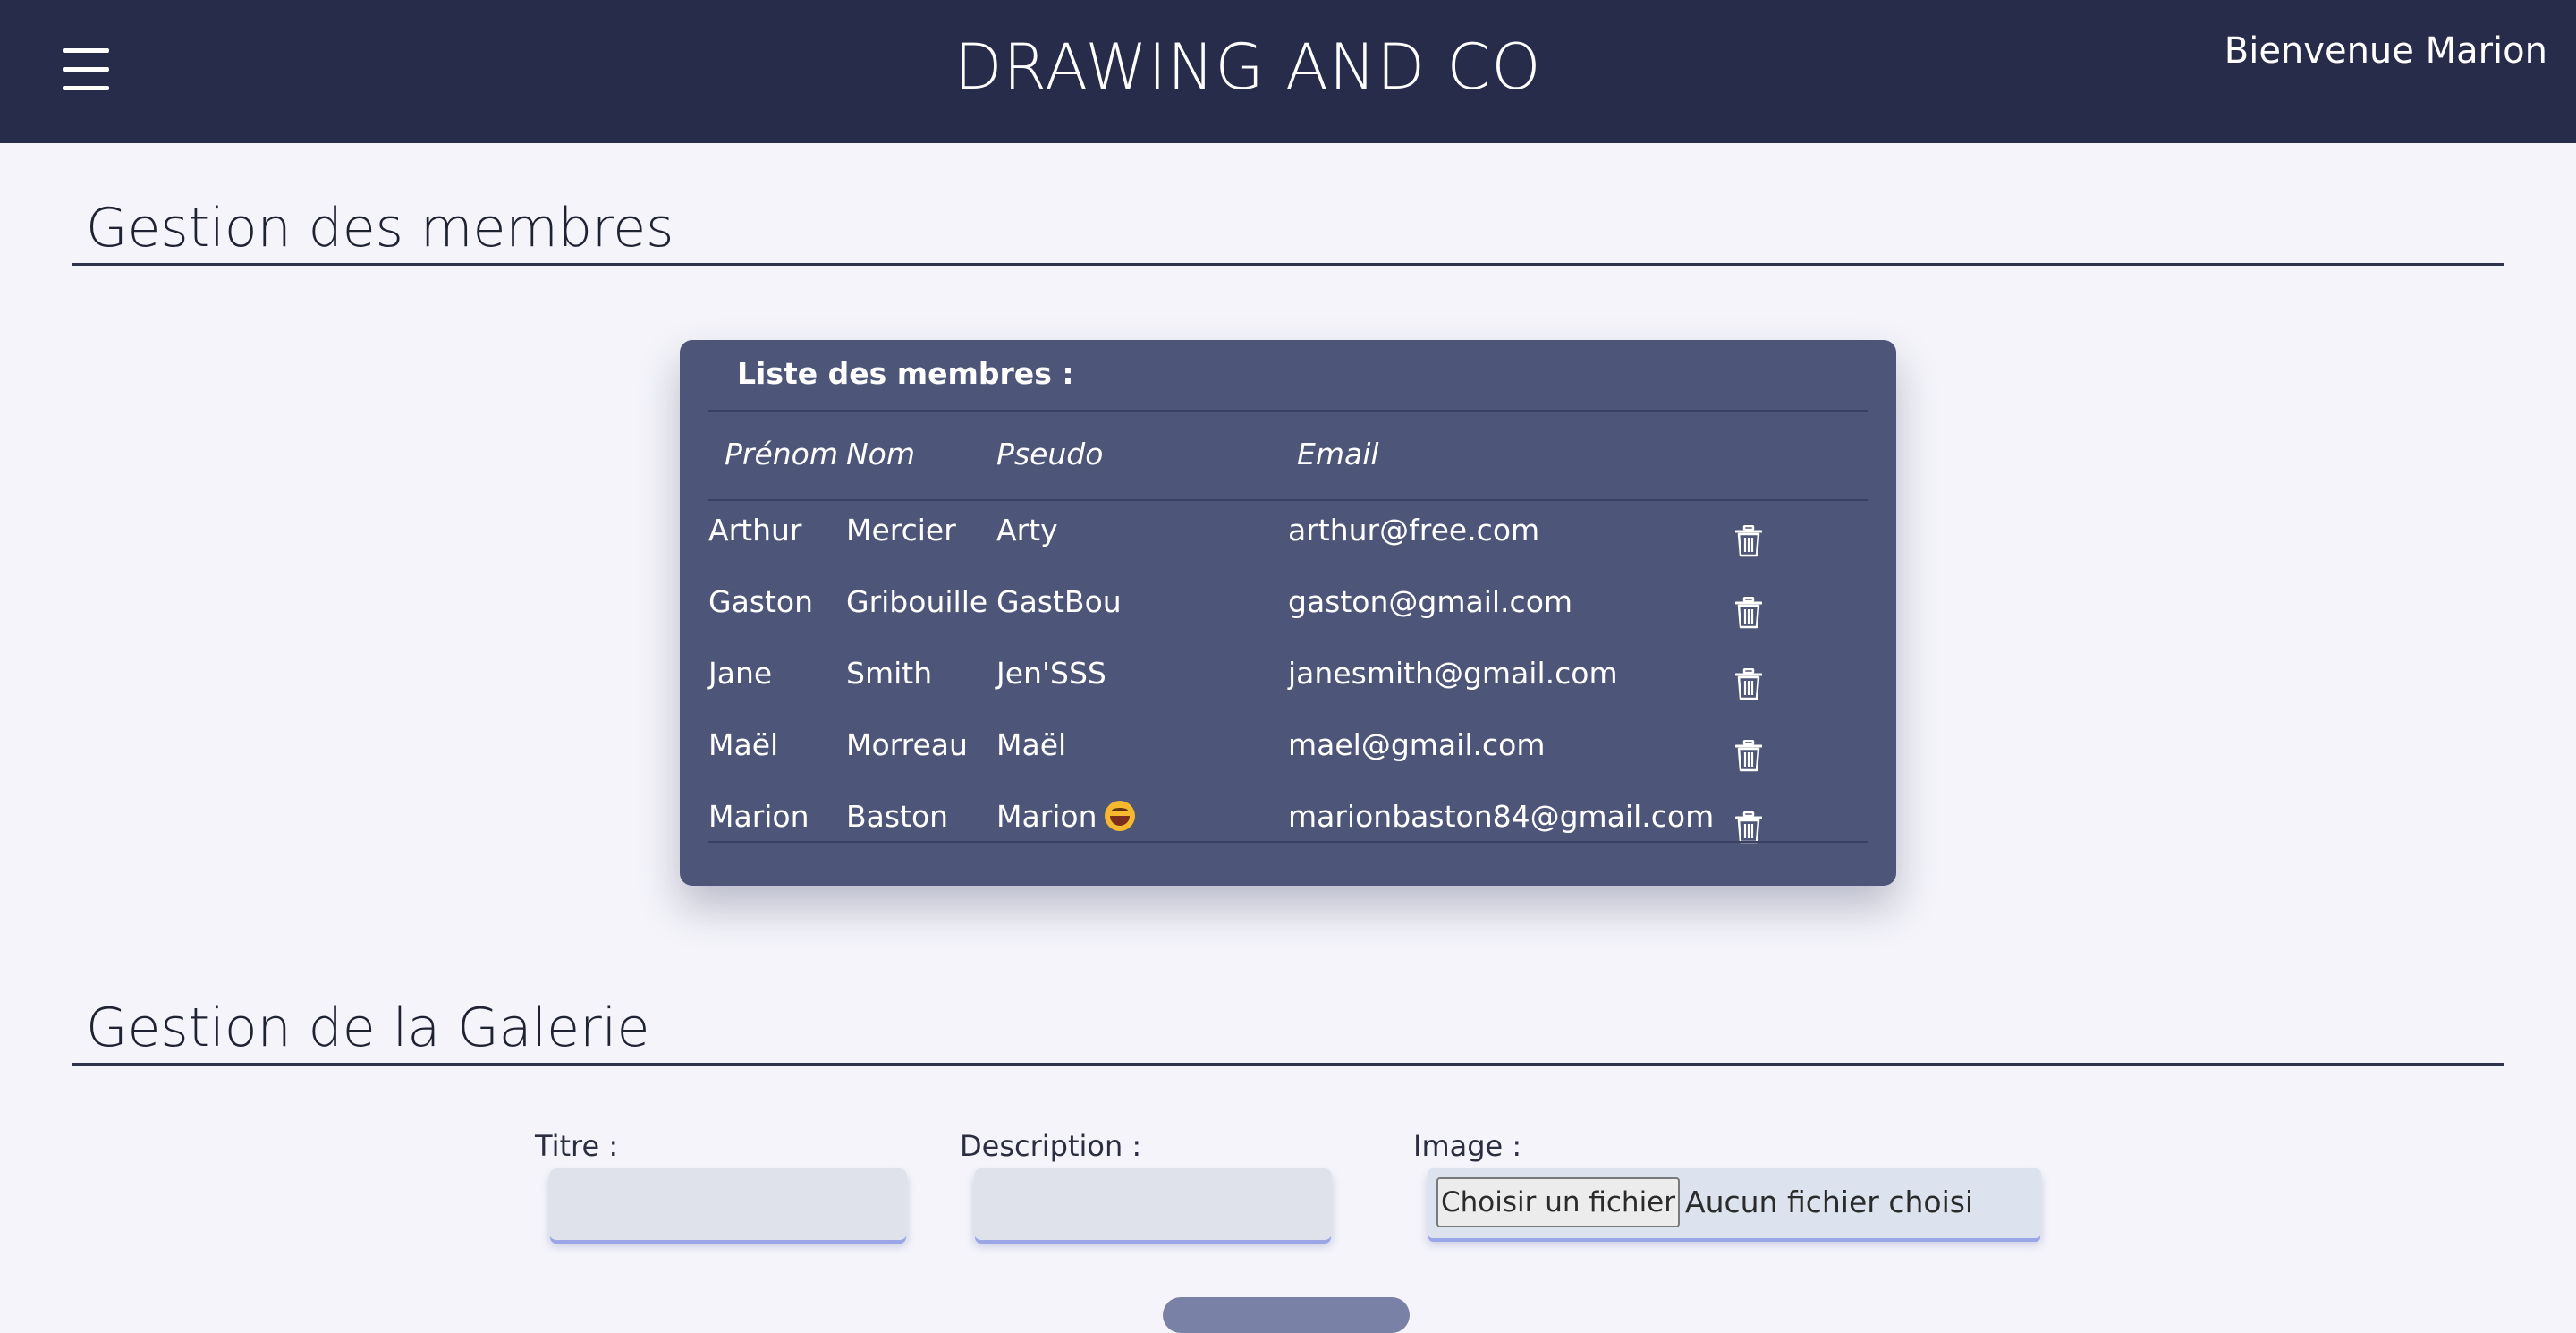 Image resolution: width=2576 pixels, height=1333 pixels. I want to click on top-header: DRAWING AND CO Bienvenue Marion, so click(1288, 71).